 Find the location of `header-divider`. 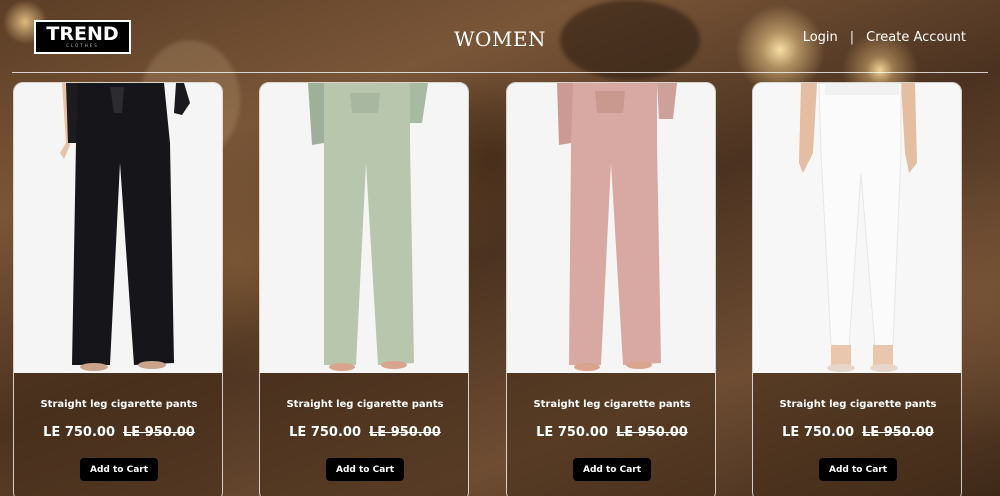

header-divider is located at coordinates (500, 72).